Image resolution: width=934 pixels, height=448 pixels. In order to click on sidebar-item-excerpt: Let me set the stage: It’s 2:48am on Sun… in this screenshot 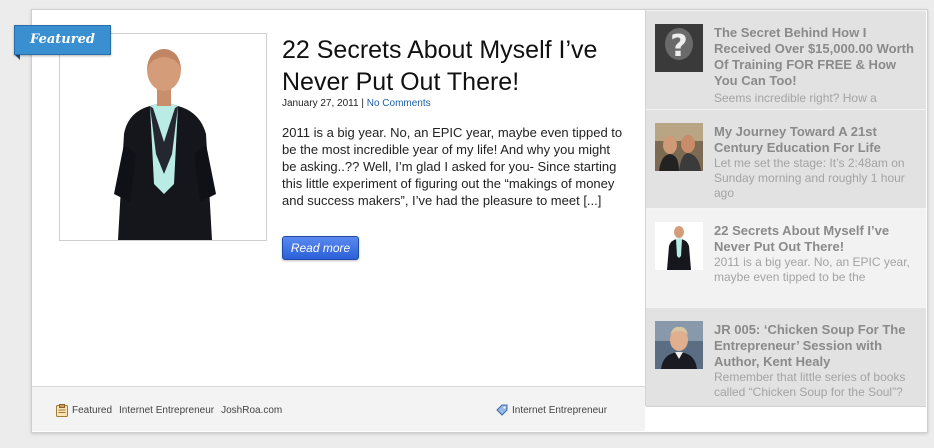, I will do `click(809, 178)`.